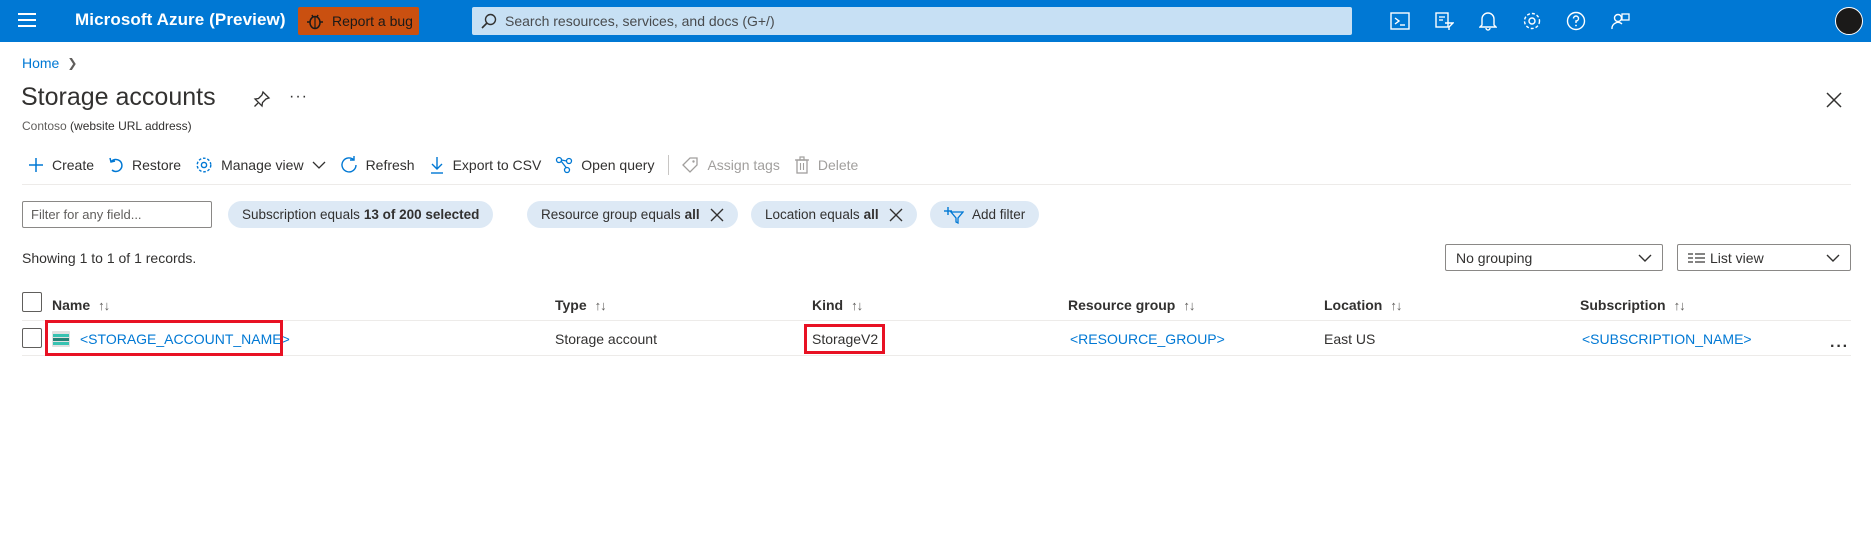 This screenshot has width=1871, height=535. I want to click on column-kind: Kind ↑↓, so click(837, 305).